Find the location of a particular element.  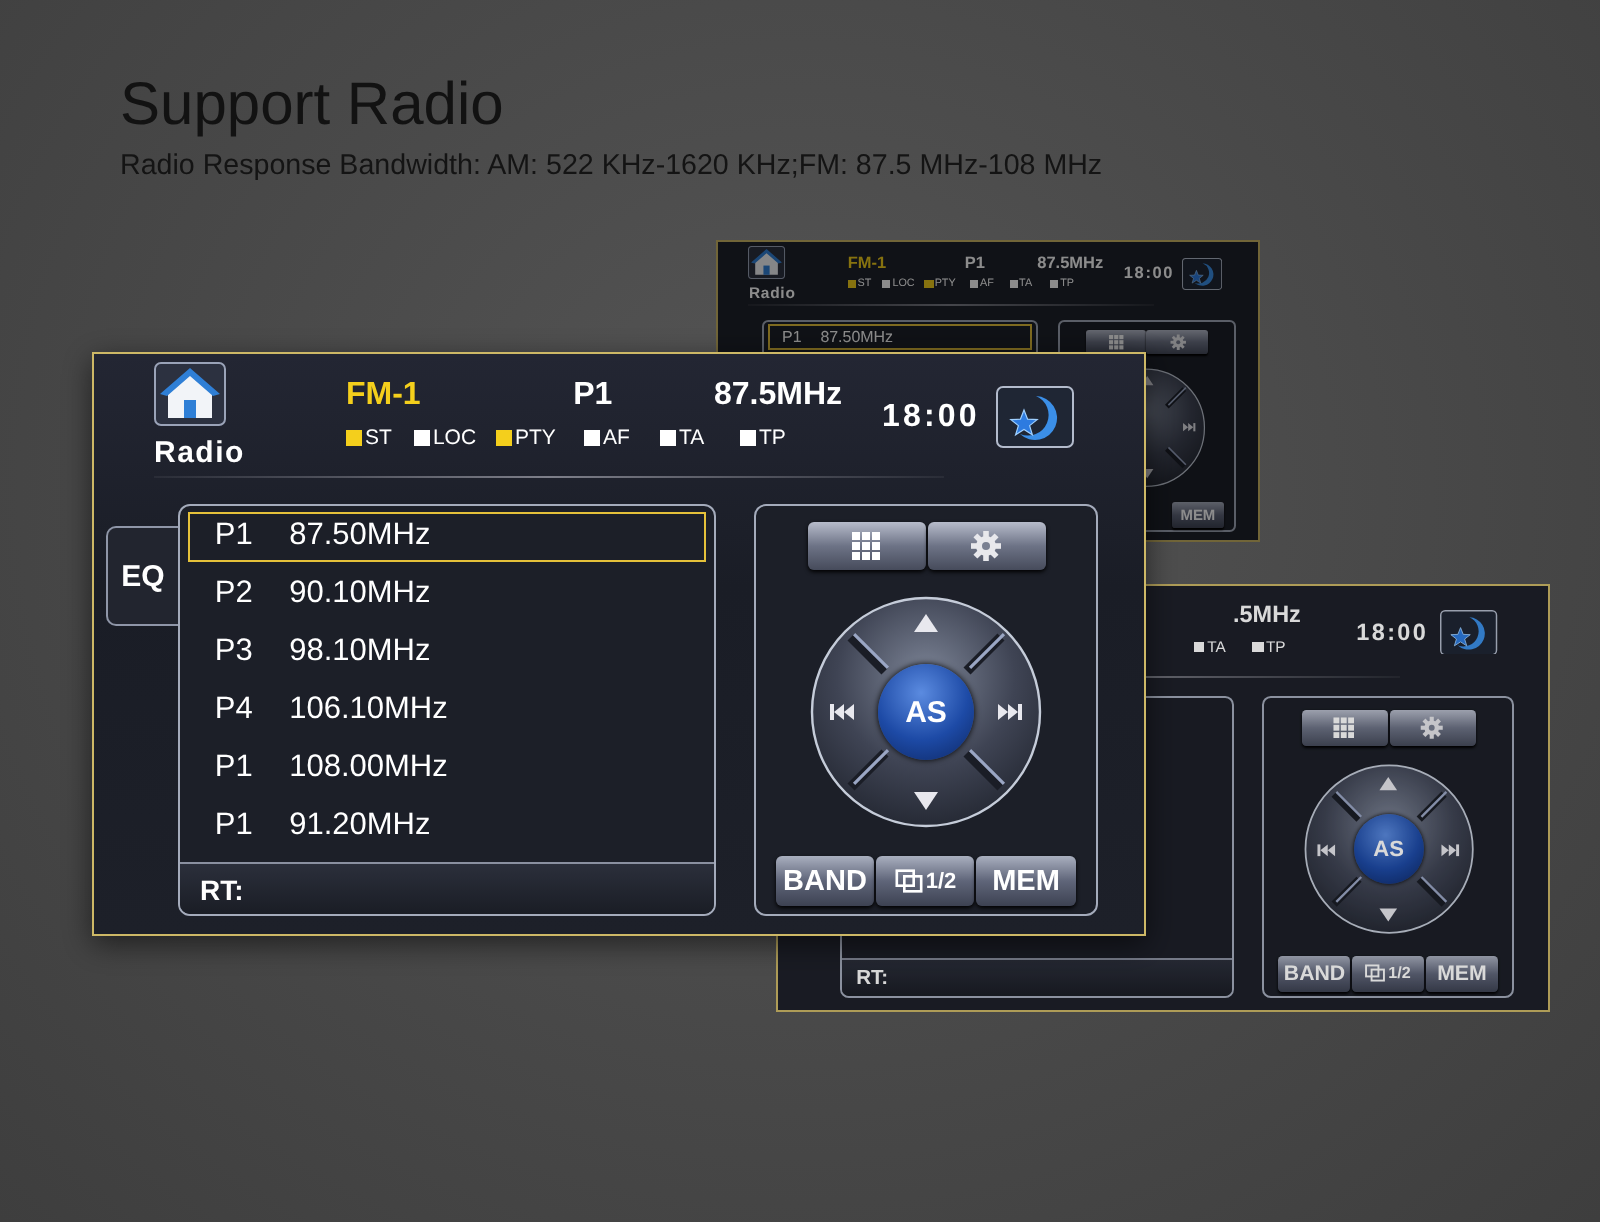

preset-row: P4 106.10MHz is located at coordinates (447, 711).